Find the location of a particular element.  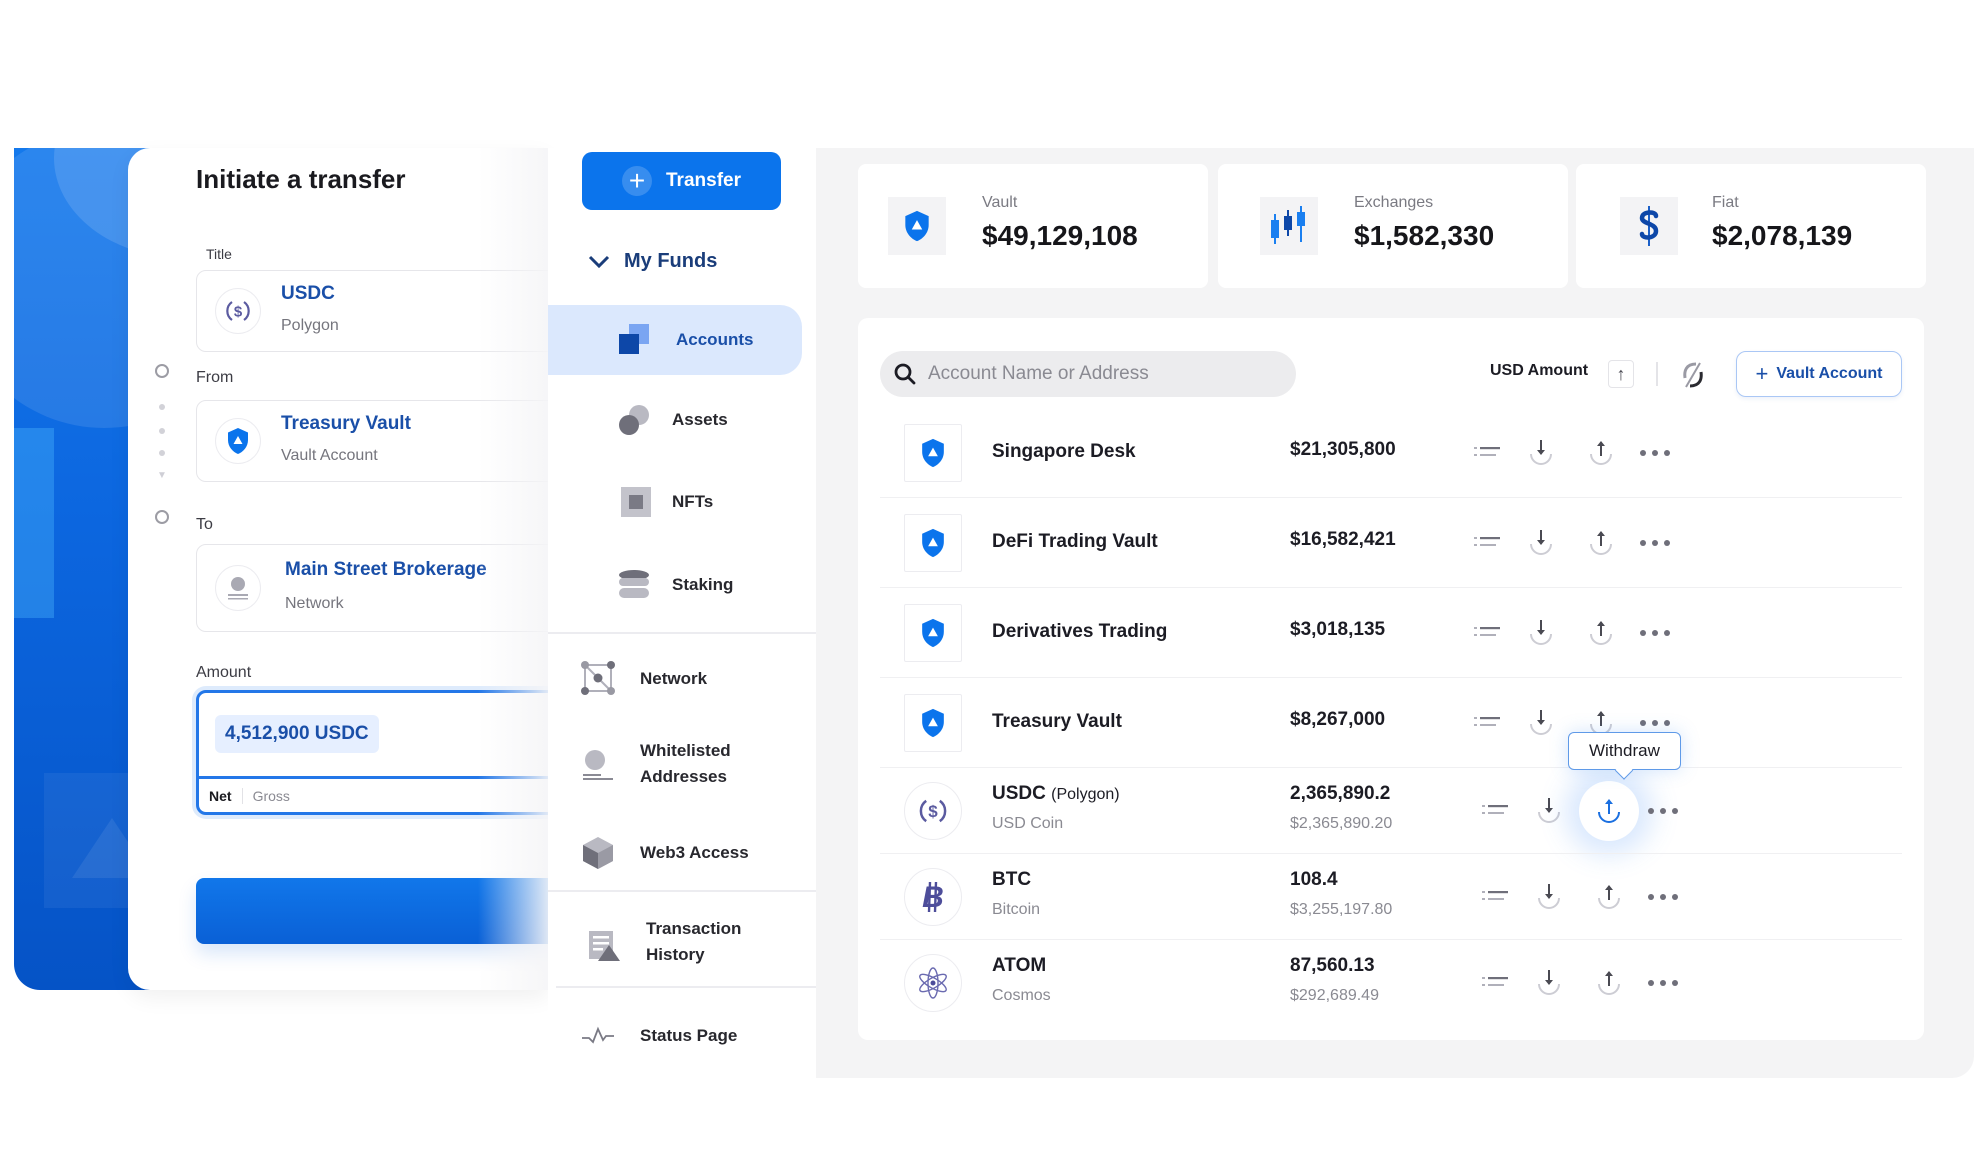

account-row: DeFi Trading Vault $16,582,421 is located at coordinates (1391, 543).